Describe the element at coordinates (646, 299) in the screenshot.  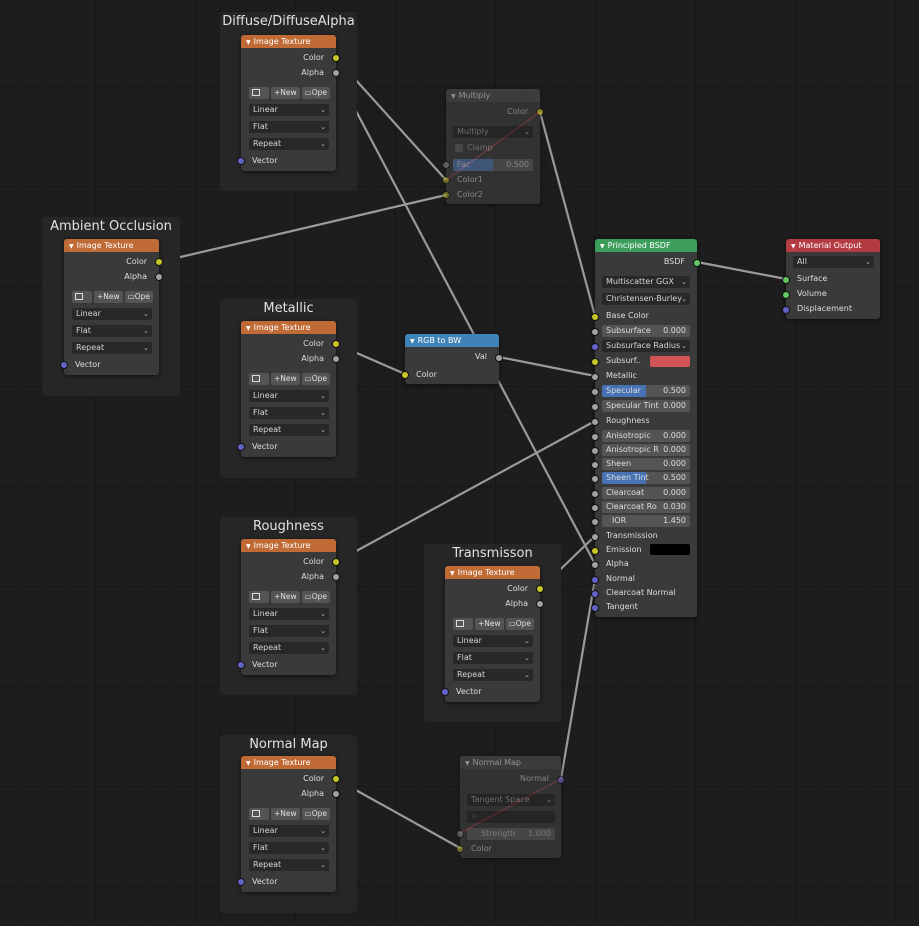
I see `subsurface-method-dropdown: Christensen-Burley ⌄` at that location.